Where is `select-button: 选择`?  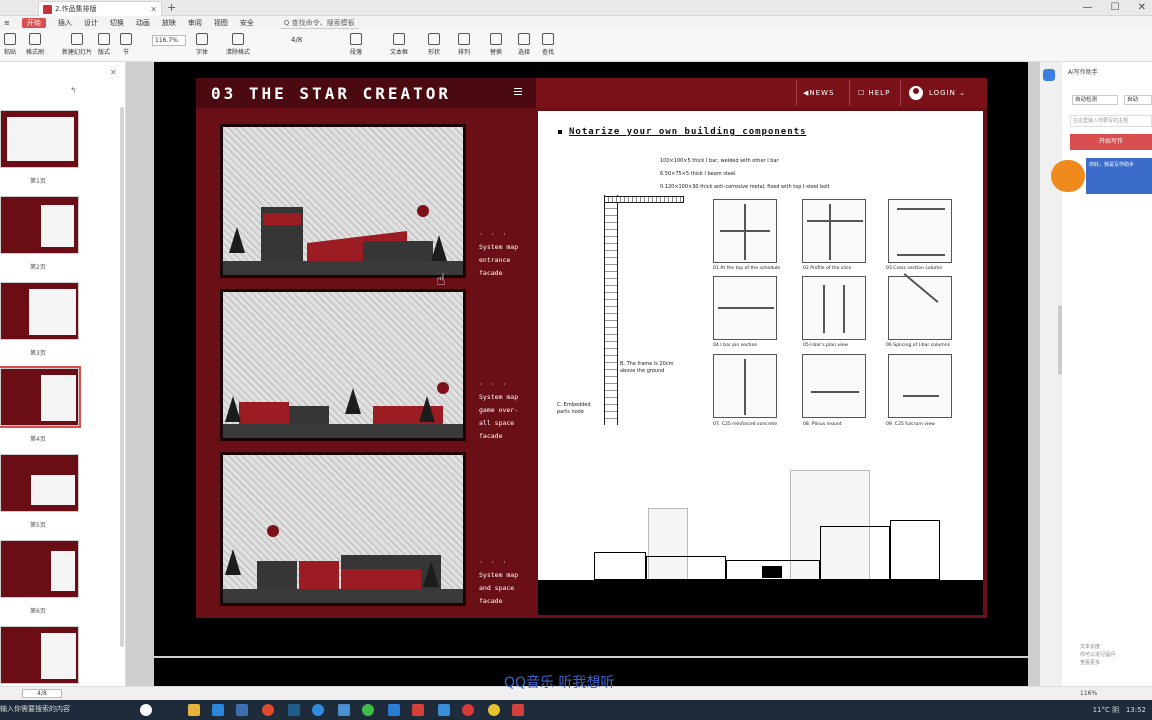
select-button: 选择 is located at coordinates (524, 44).